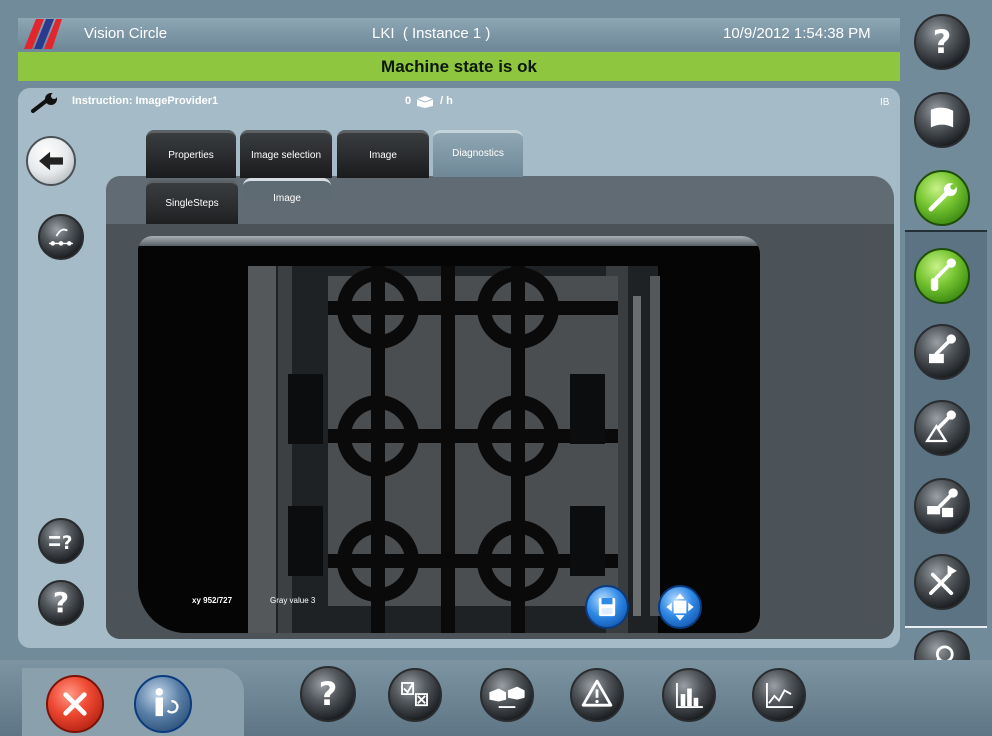 This screenshot has width=992, height=736. I want to click on save-icon, so click(607, 607).